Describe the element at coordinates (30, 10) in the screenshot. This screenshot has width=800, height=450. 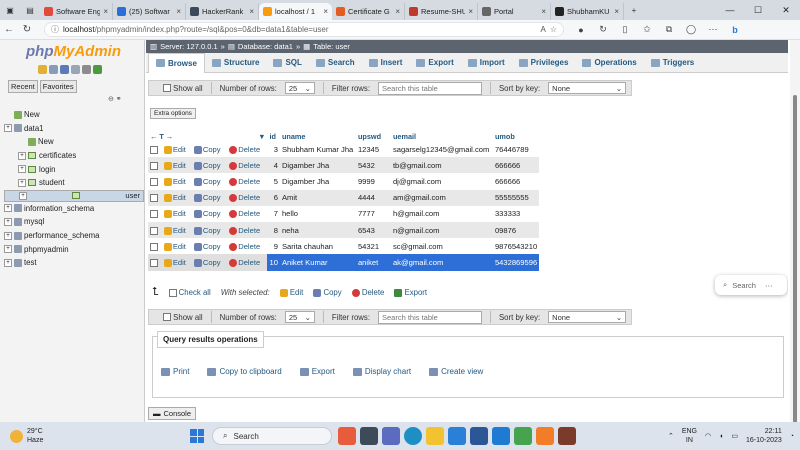
I see `tab-actions-icon: ▤` at that location.